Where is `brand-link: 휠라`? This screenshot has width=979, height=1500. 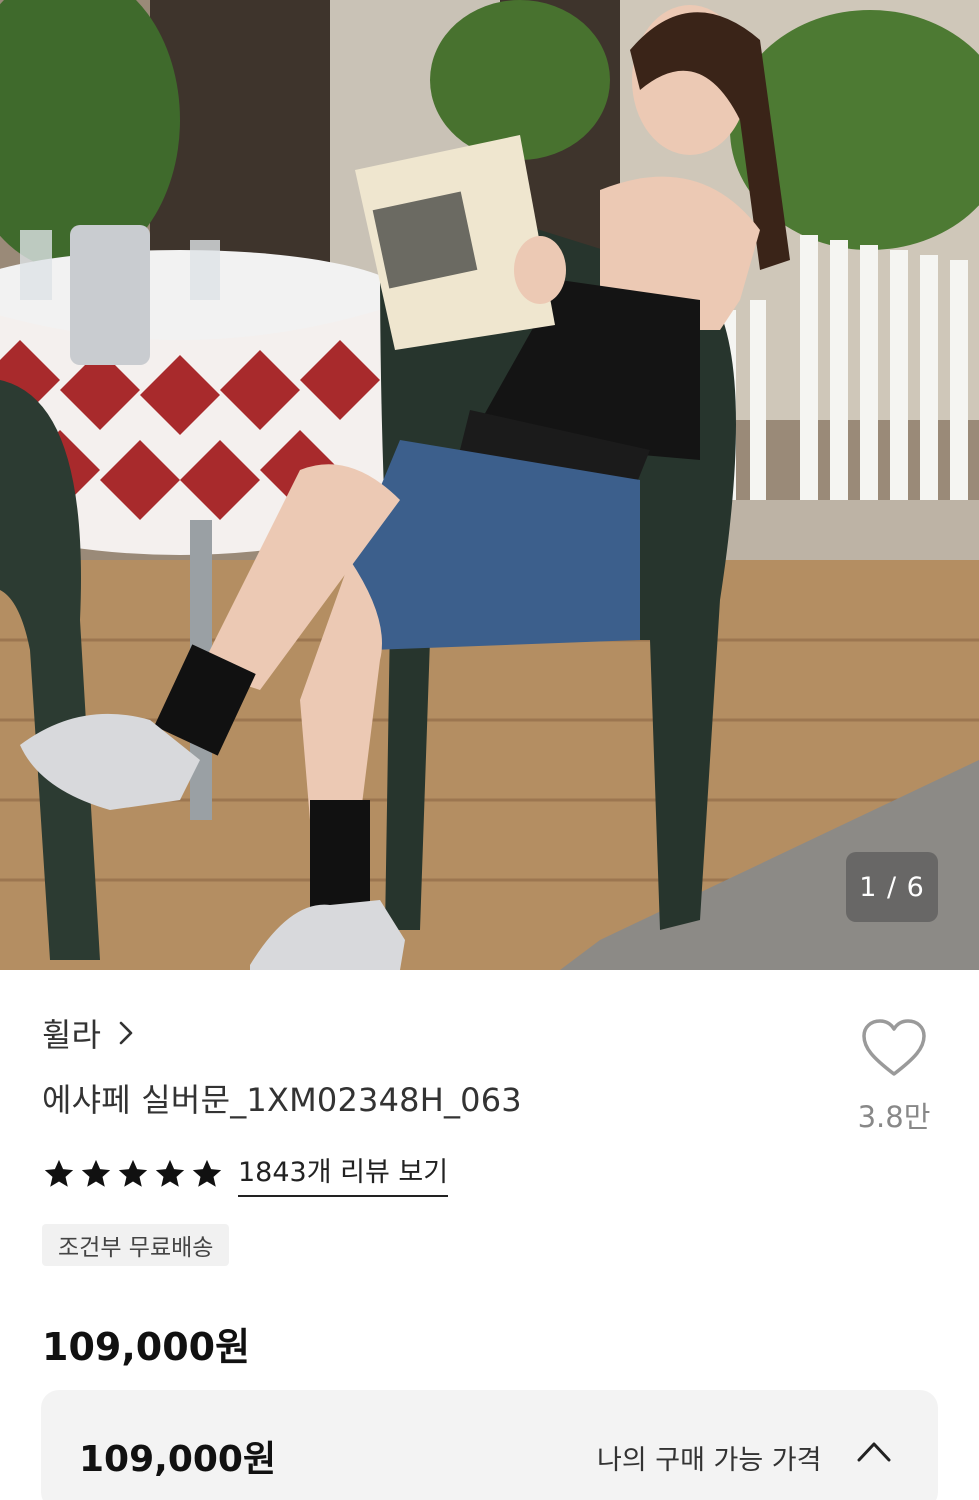
brand-link: 휠라 is located at coordinates (89, 1033).